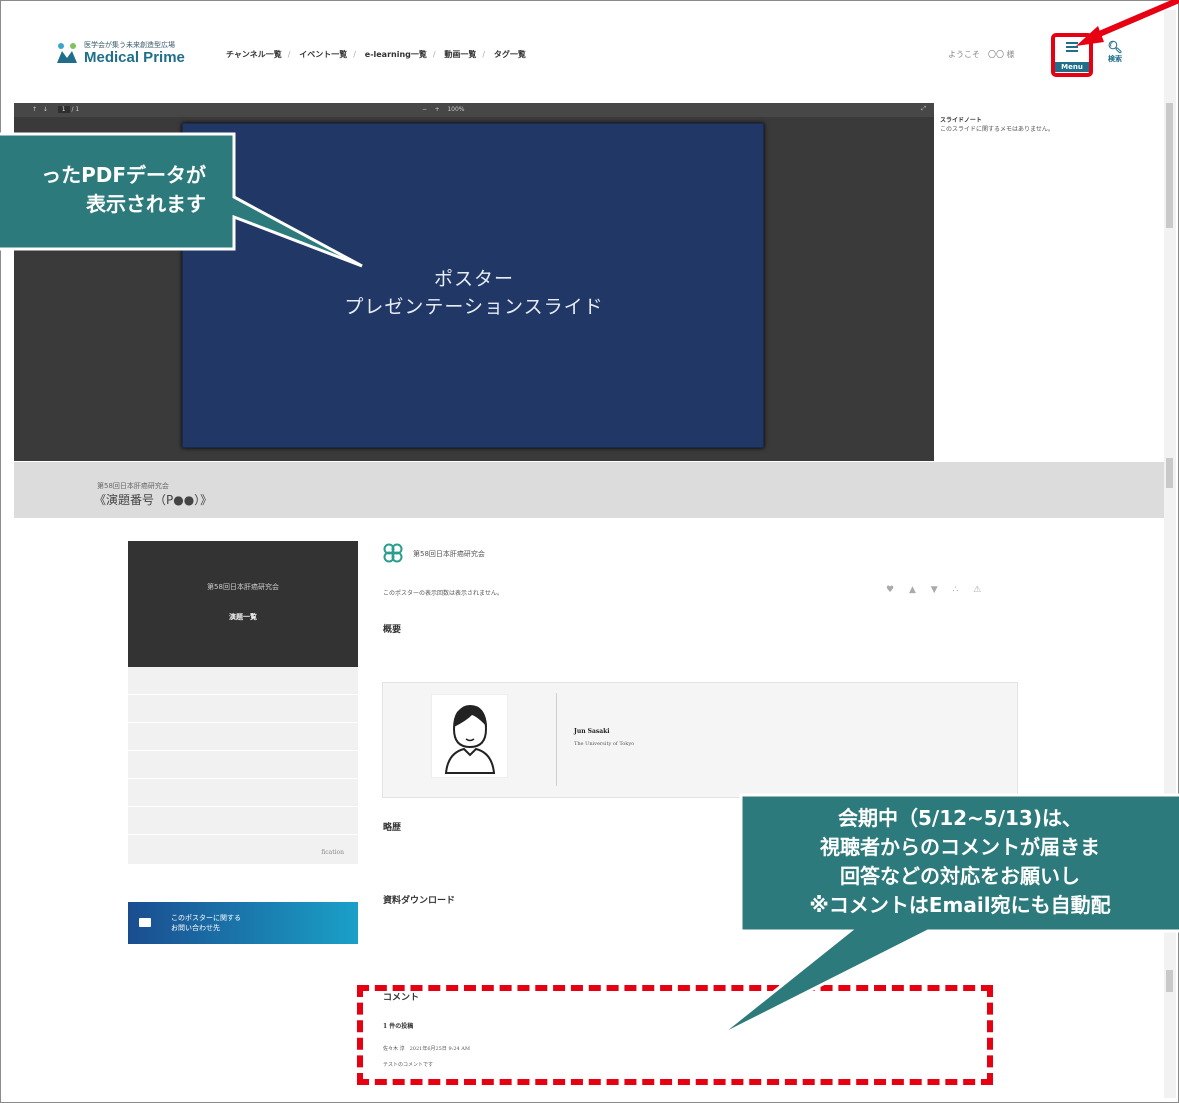 Image resolution: width=1179 pixels, height=1103 pixels. I want to click on nav-videos: 動画一覧, so click(460, 54).